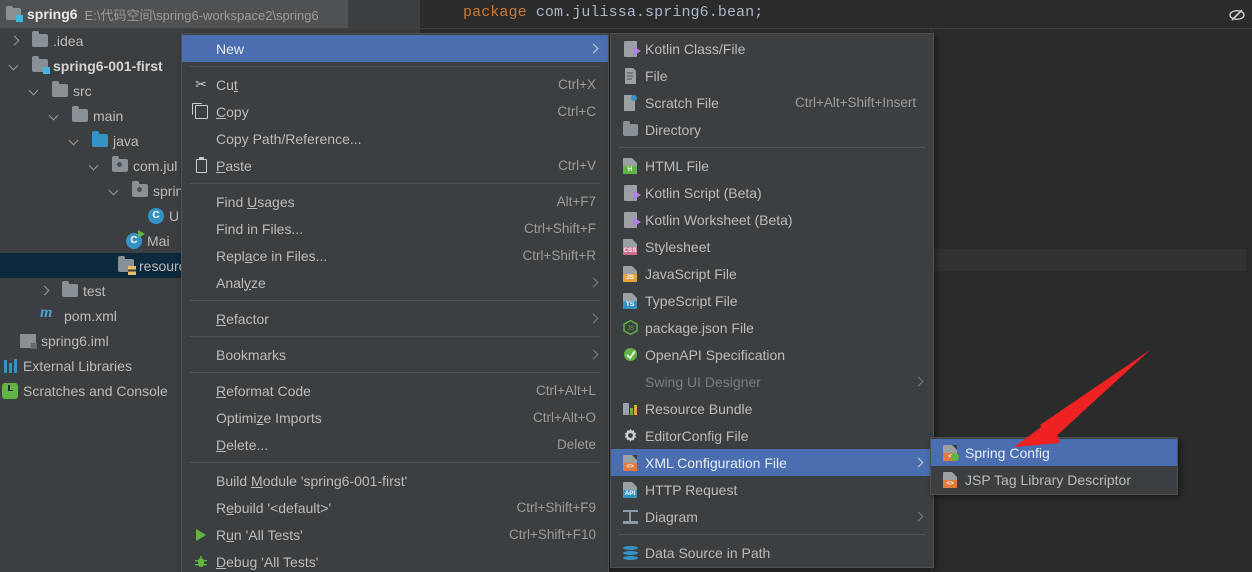  I want to click on copy-icon, so click(200, 111).